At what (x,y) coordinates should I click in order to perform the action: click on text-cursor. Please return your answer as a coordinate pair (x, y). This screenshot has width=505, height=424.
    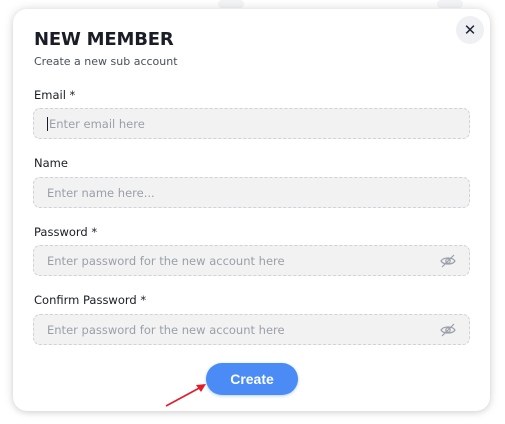
    Looking at the image, I should click on (47, 123).